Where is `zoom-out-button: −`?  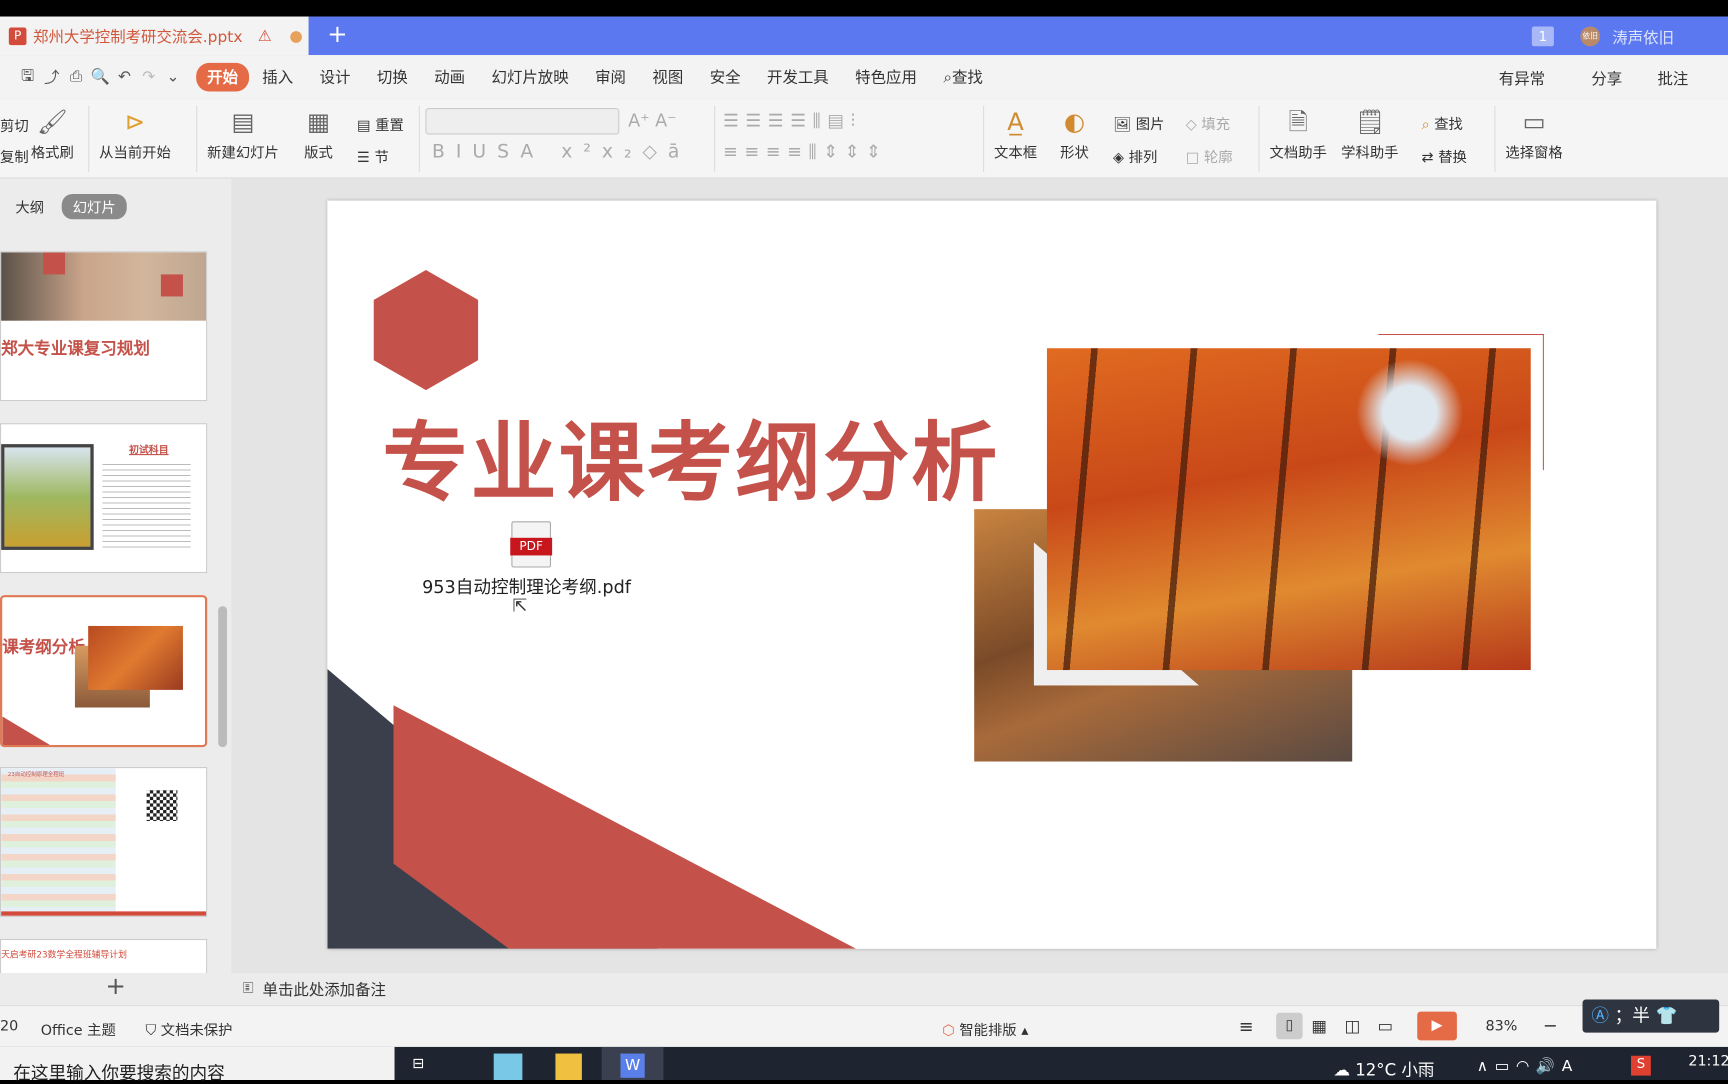 zoom-out-button: − is located at coordinates (1550, 1025).